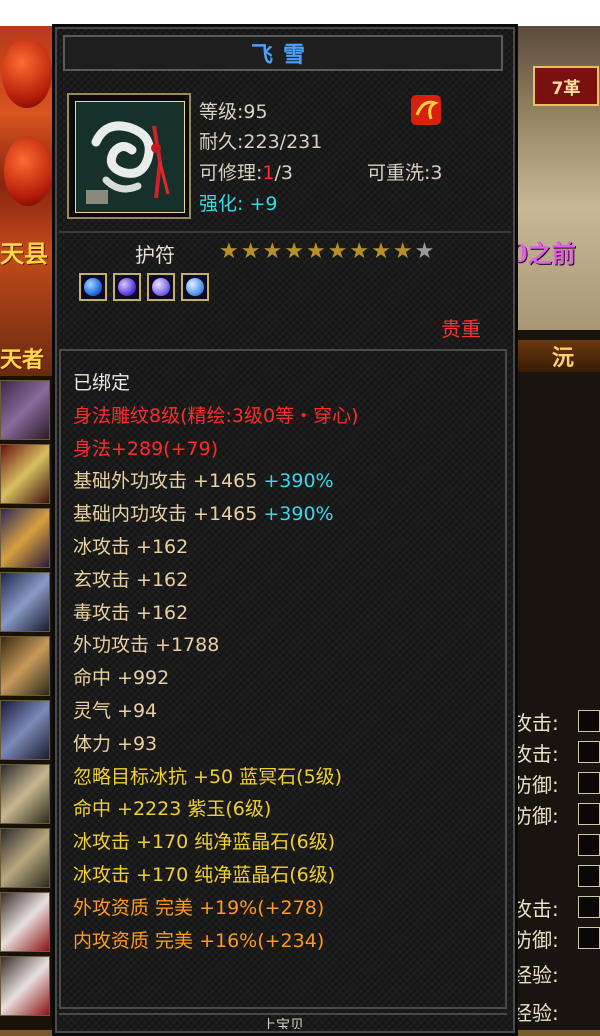  I want to click on repairable-label: 可修理:, so click(231, 173).